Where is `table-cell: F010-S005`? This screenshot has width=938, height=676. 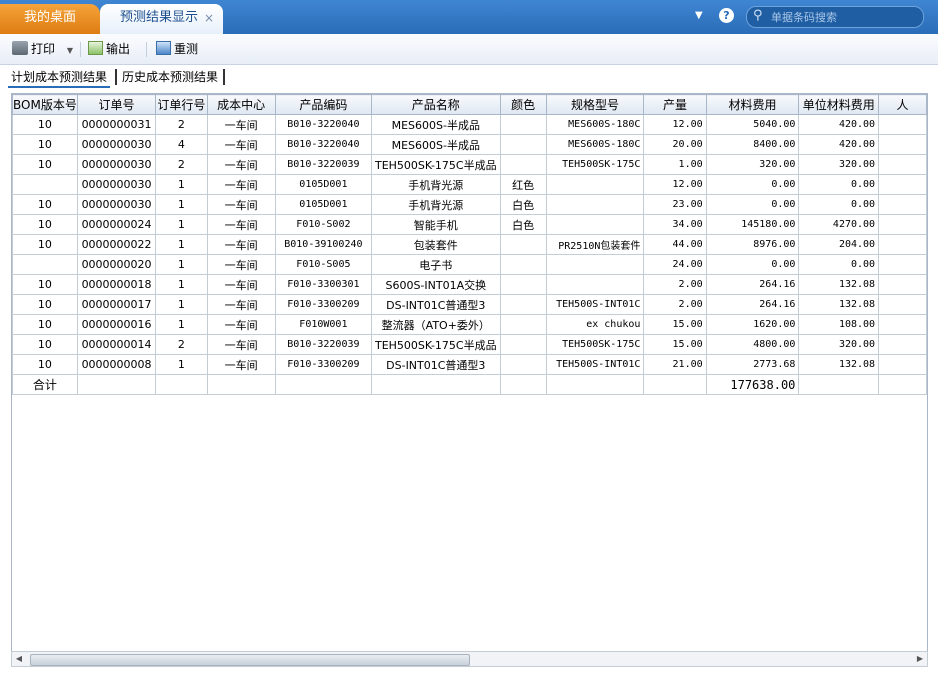
table-cell: F010-S005 is located at coordinates (323, 264).